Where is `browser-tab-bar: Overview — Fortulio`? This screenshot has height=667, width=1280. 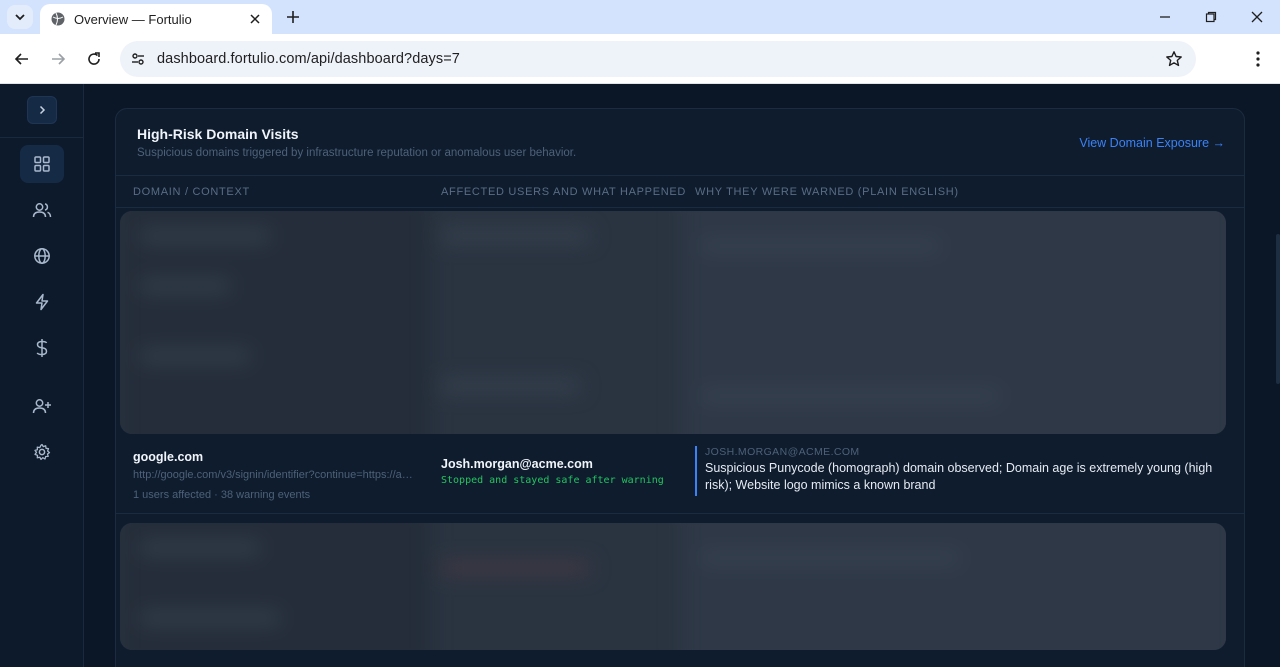
browser-tab-bar: Overview — Fortulio is located at coordinates (640, 17).